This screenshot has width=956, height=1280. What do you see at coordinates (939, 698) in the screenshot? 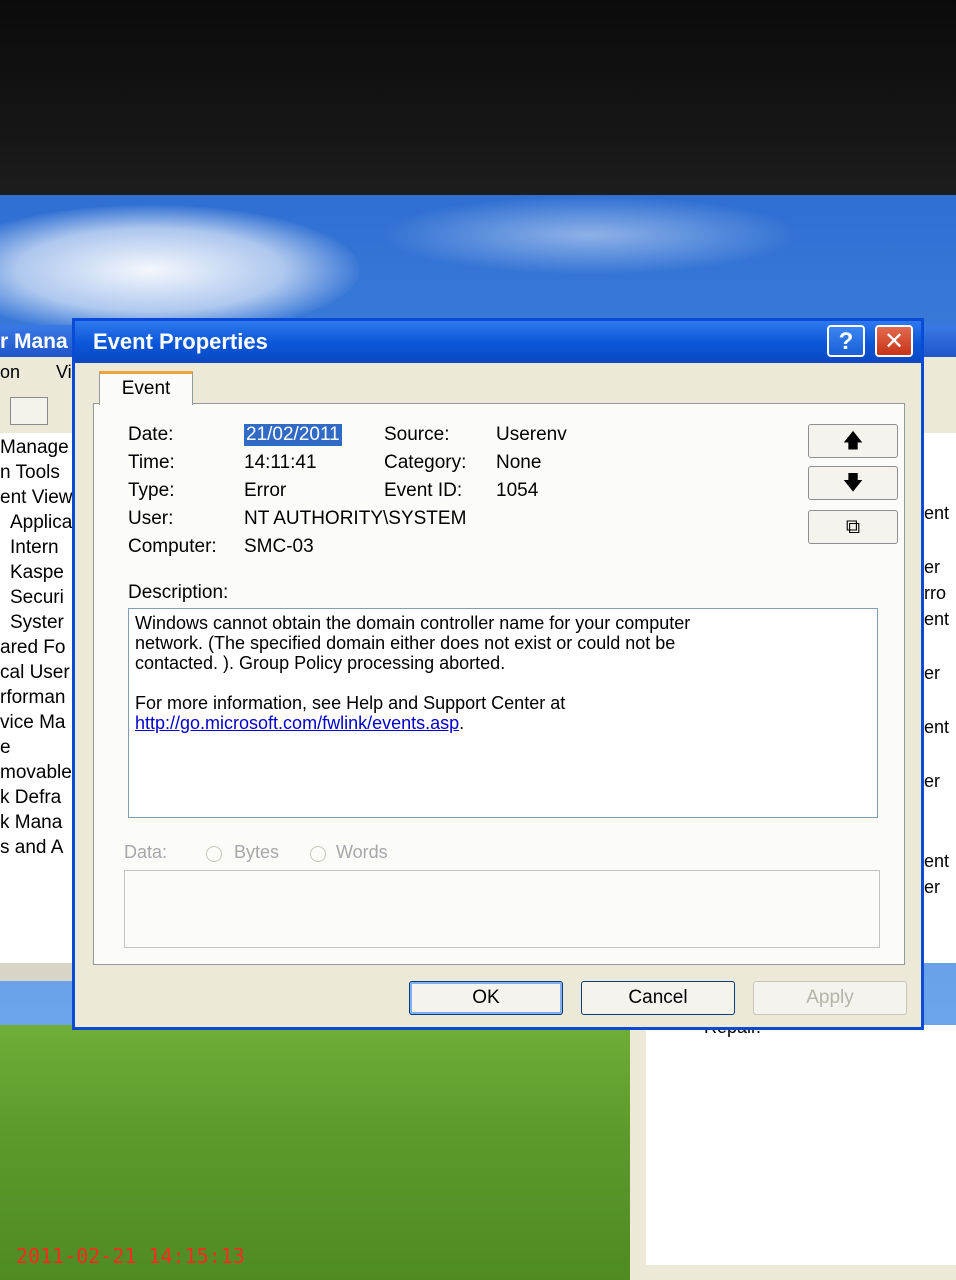
I see `event-list-column: ent er rro ent er ent er ent er` at bounding box center [939, 698].